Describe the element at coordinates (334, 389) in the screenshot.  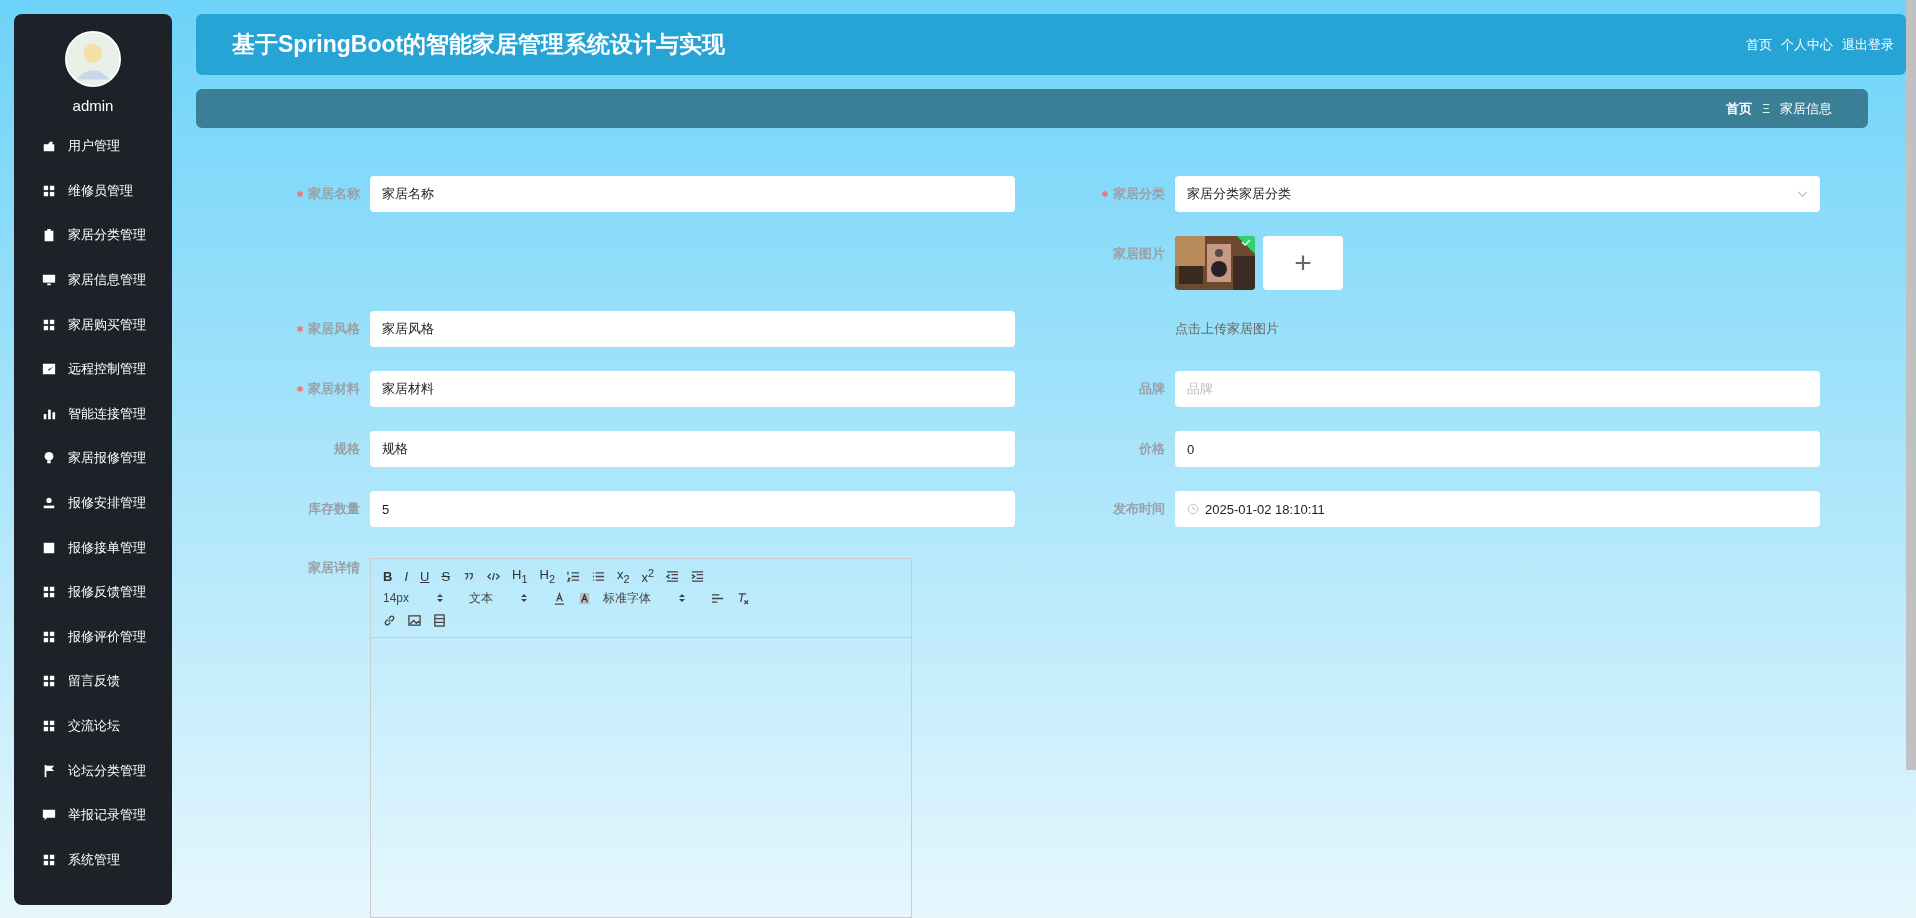
I see `field-label: 家居材料` at that location.